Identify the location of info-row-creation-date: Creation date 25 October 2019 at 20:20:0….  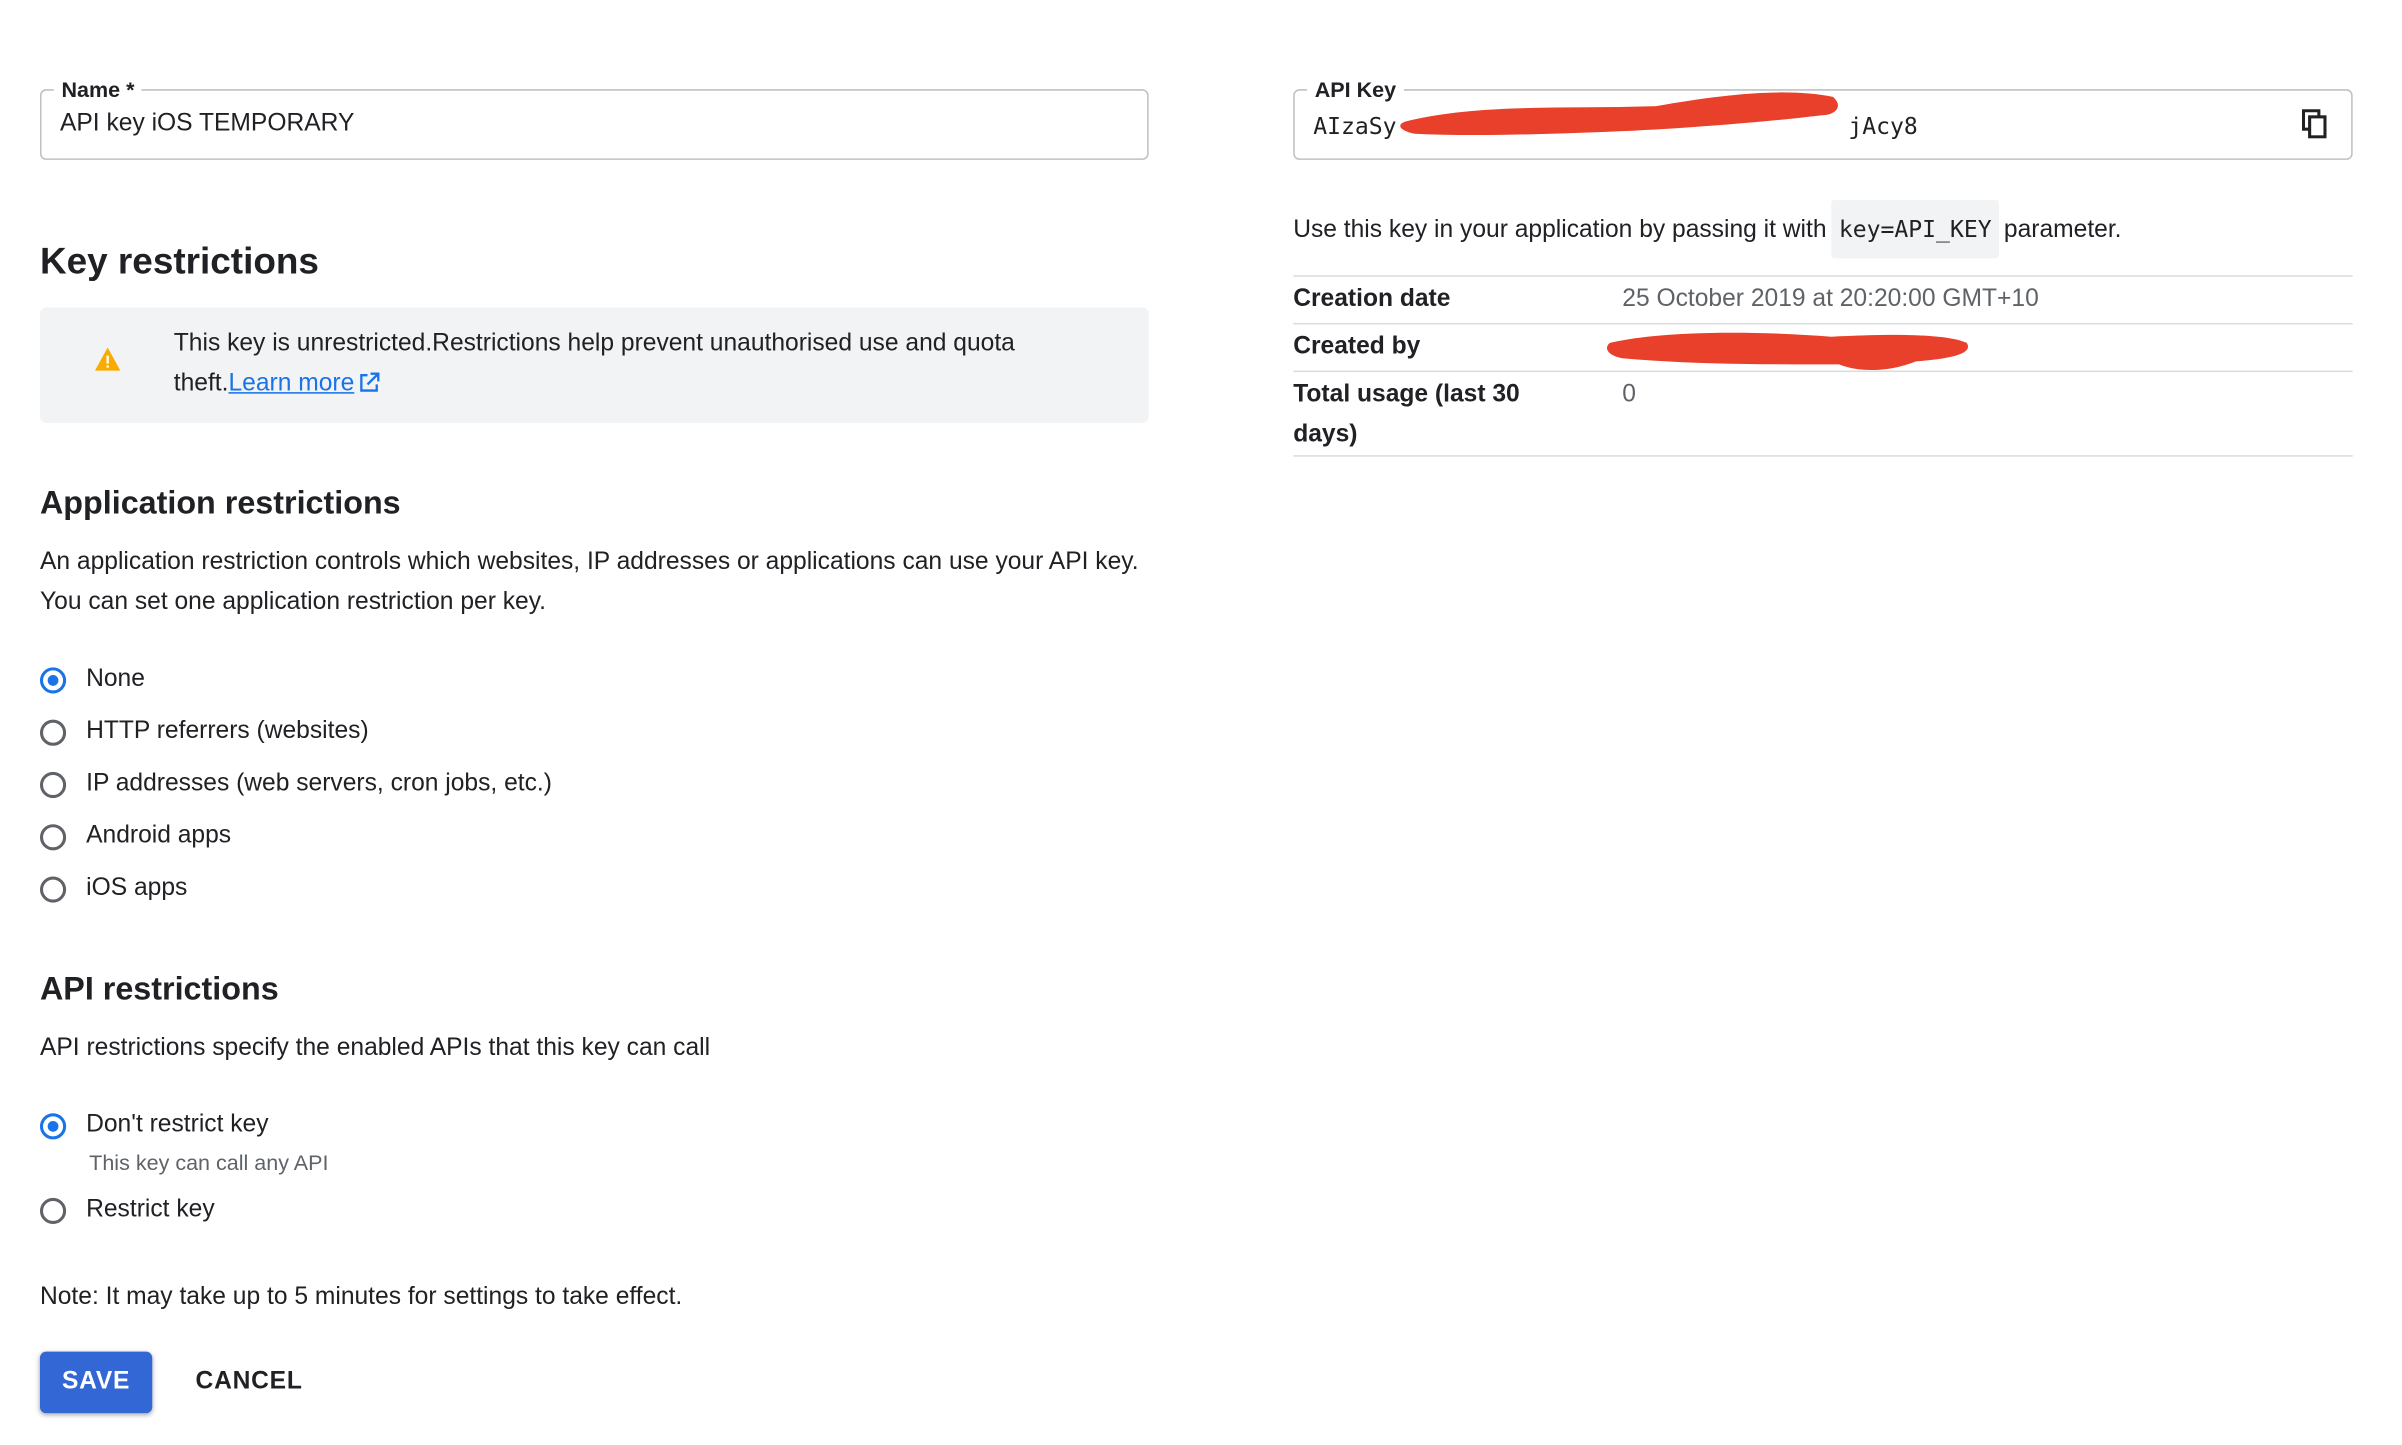
(1823, 301).